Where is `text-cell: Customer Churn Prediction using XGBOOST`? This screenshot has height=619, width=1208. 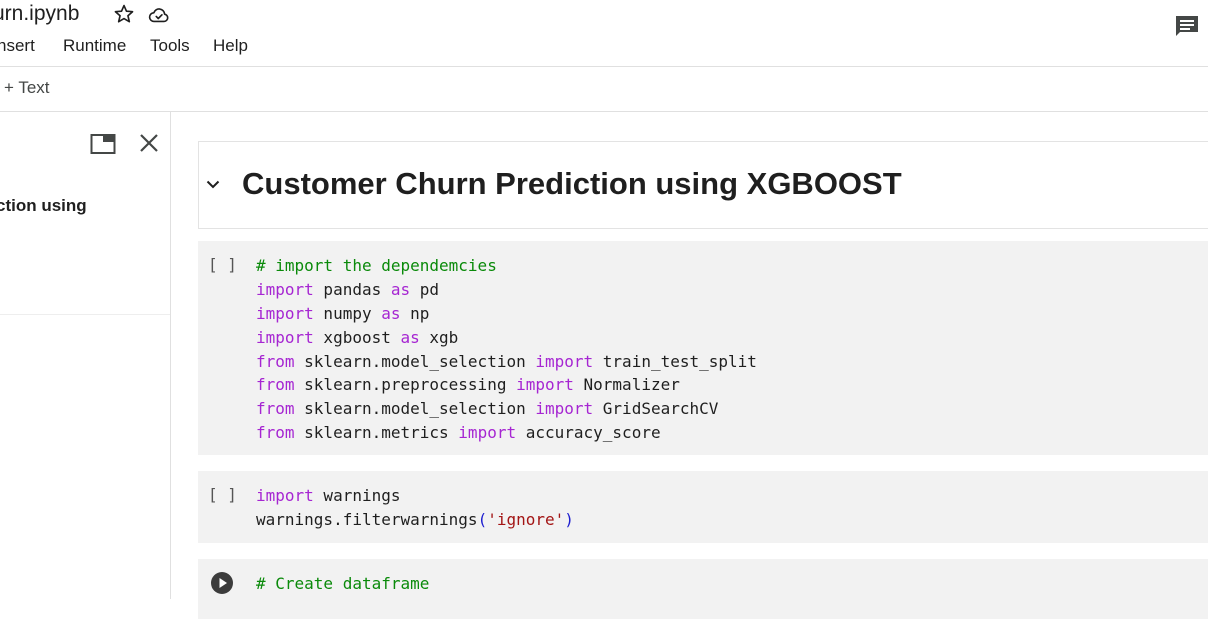
text-cell: Customer Churn Prediction using XGBOOST is located at coordinates (703, 185).